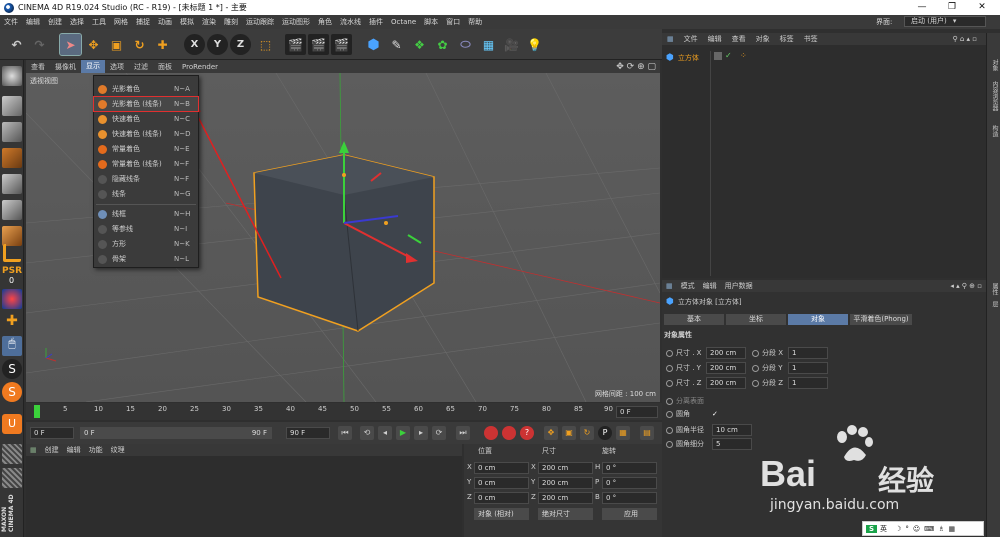 This screenshot has height=537, width=1000. What do you see at coordinates (12, 210) in the screenshot?
I see `edges-mode-icon` at bounding box center [12, 210].